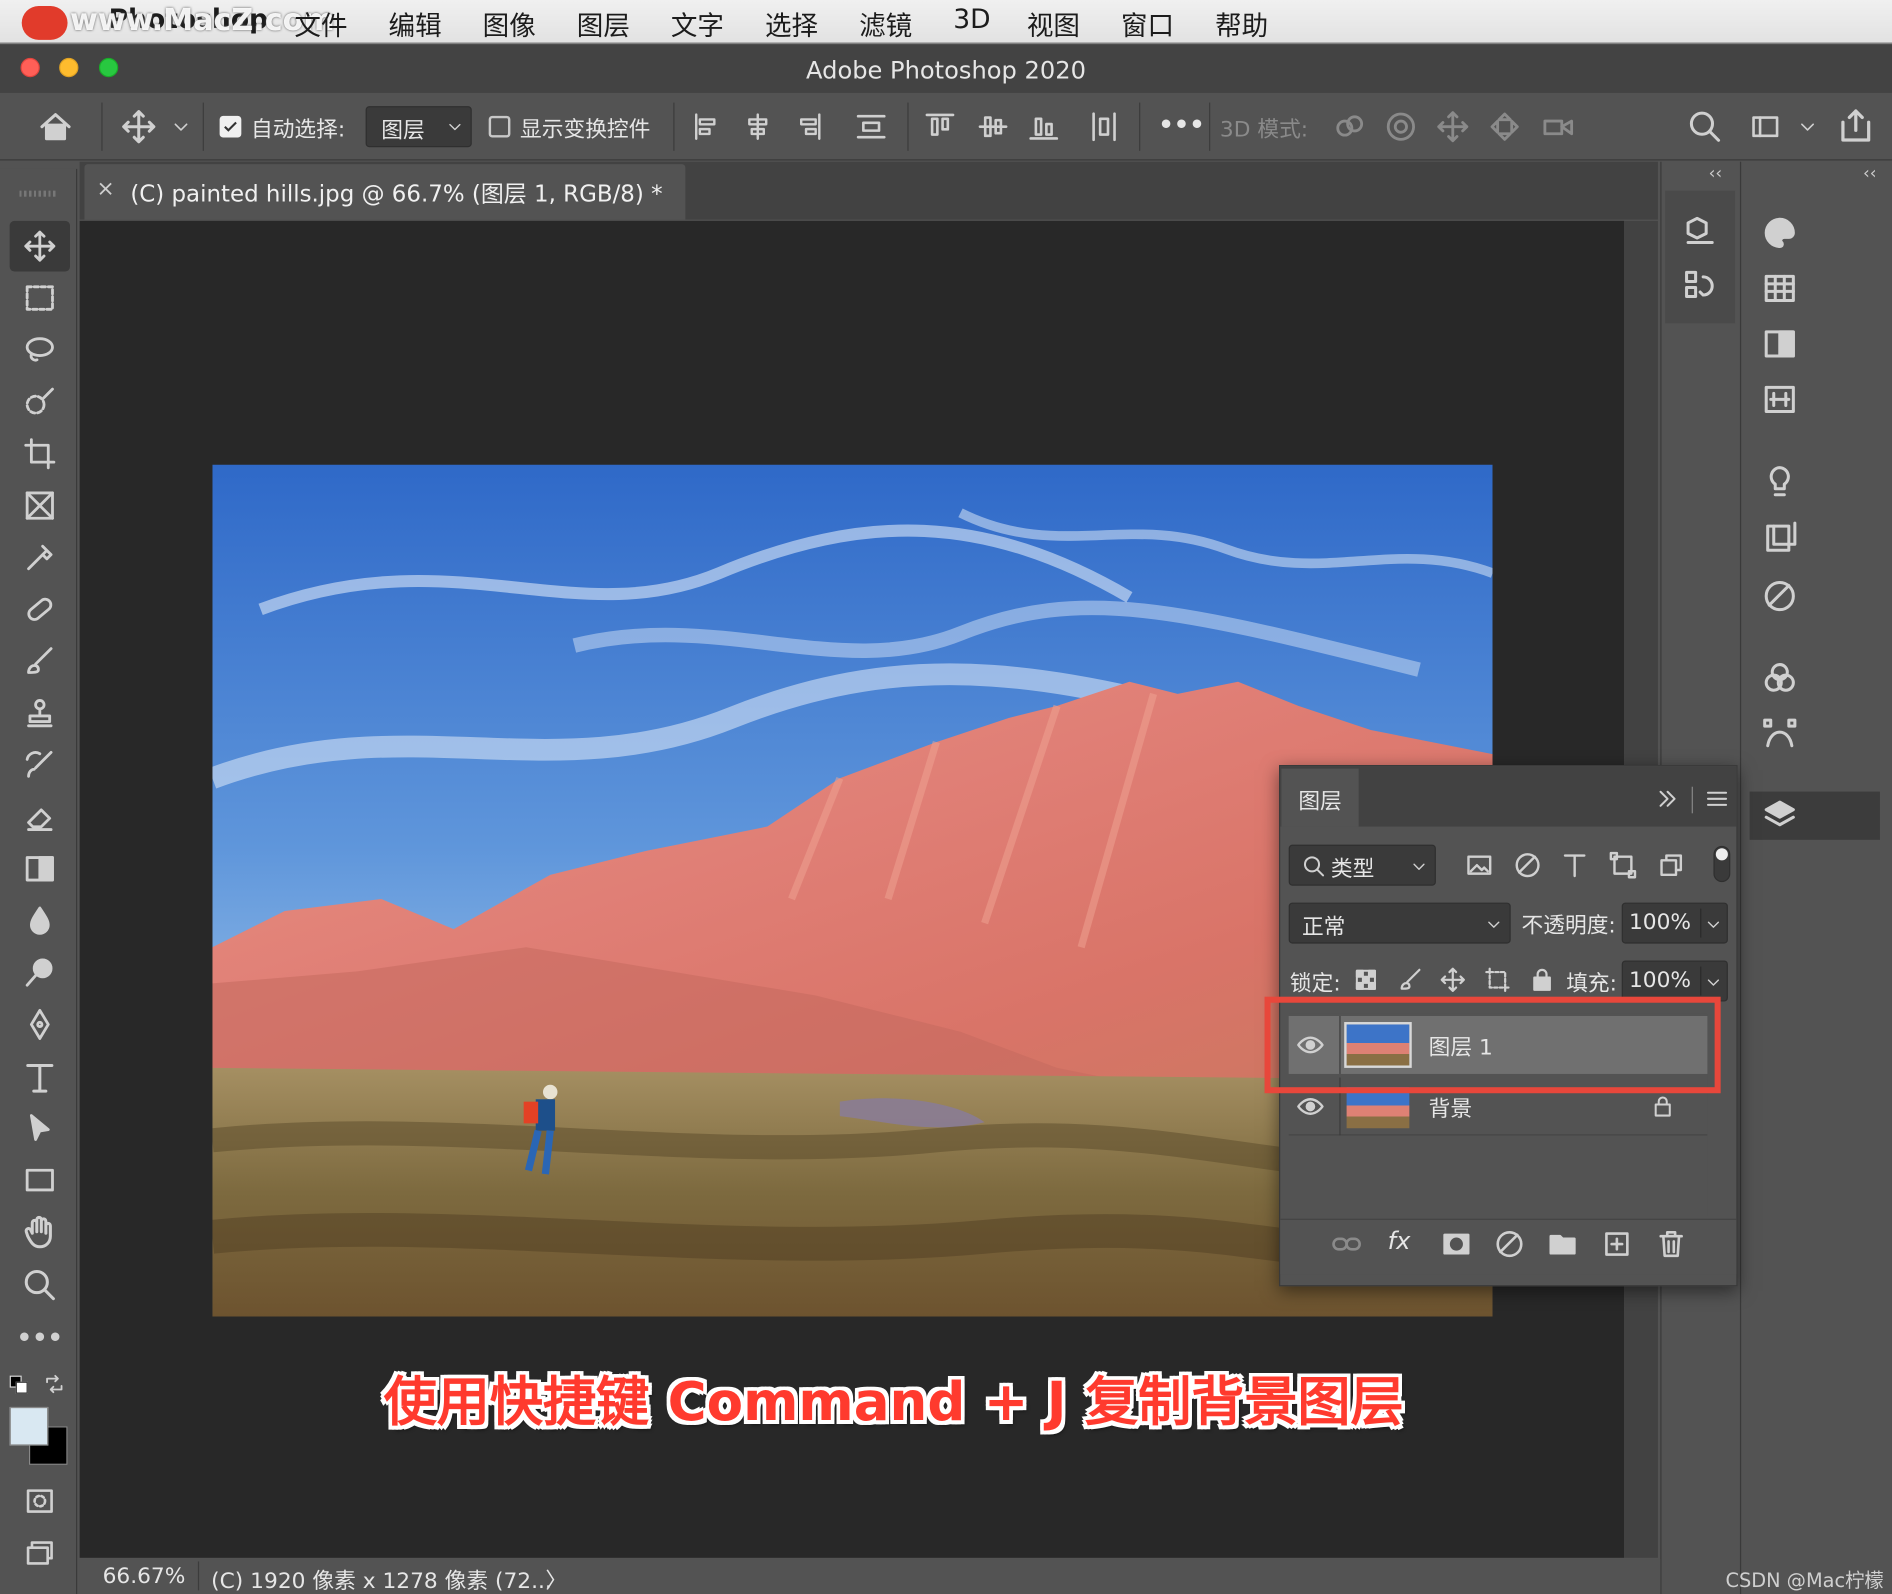  What do you see at coordinates (1103, 126) in the screenshot?
I see `distribute-horizontal-icon` at bounding box center [1103, 126].